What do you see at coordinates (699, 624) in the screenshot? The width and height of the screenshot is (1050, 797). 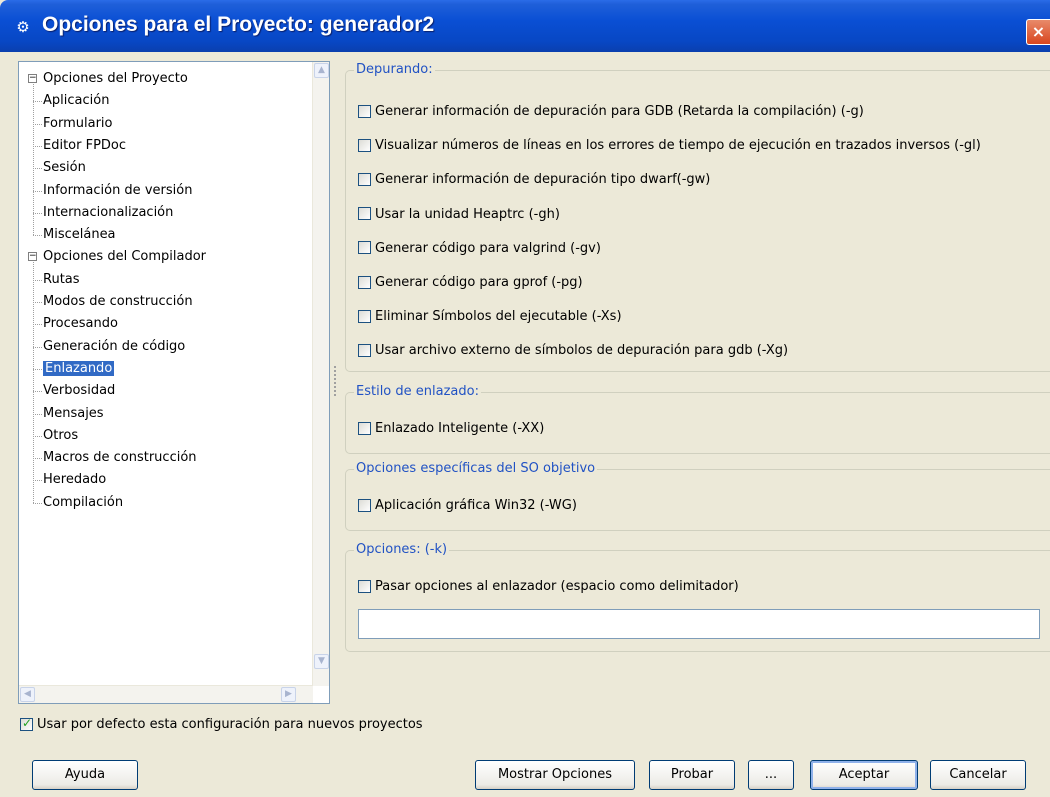 I see `linker-options-input` at bounding box center [699, 624].